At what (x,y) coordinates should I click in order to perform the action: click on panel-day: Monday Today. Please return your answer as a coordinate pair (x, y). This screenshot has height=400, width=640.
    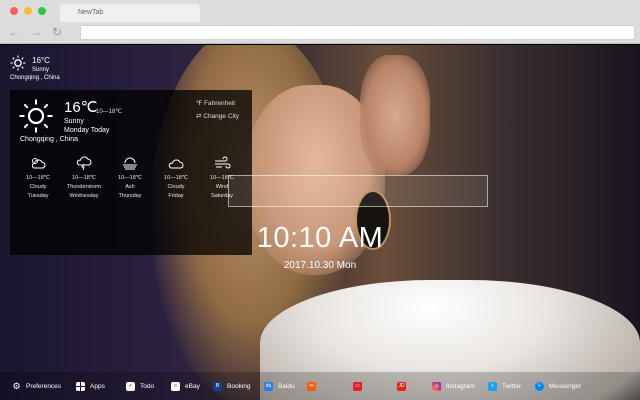
    Looking at the image, I should click on (87, 130).